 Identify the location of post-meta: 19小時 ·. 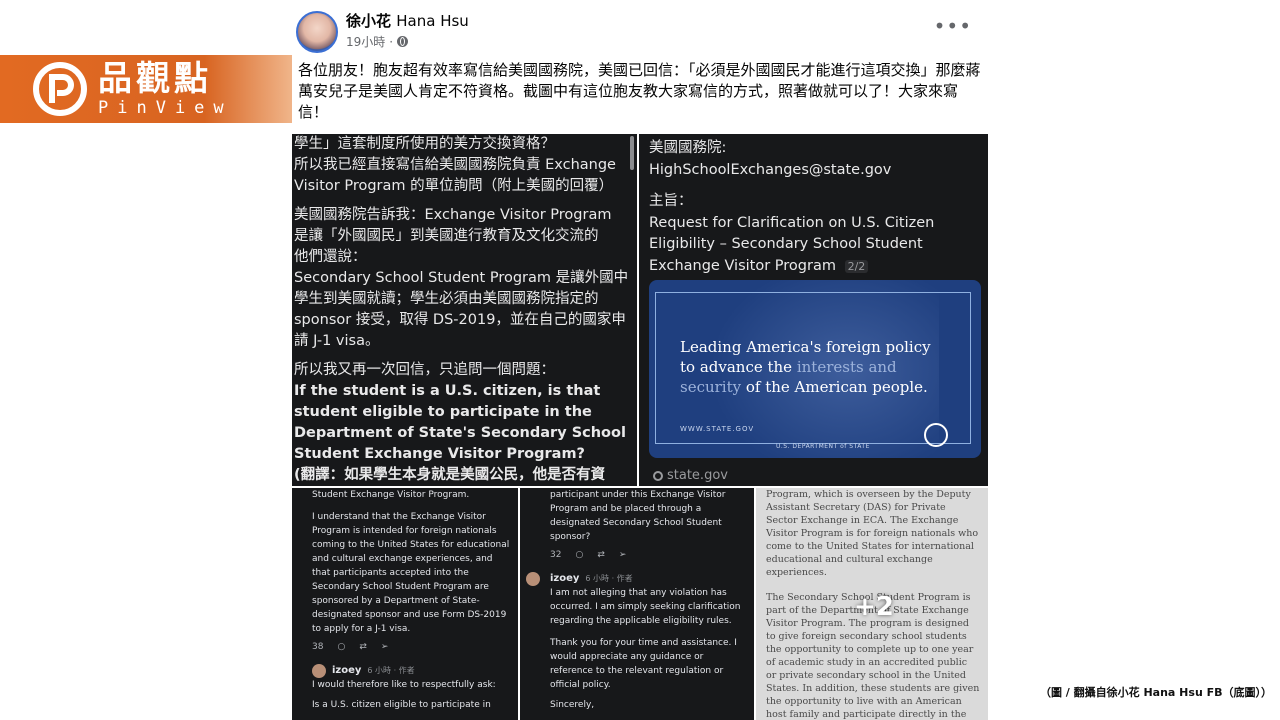
(377, 41).